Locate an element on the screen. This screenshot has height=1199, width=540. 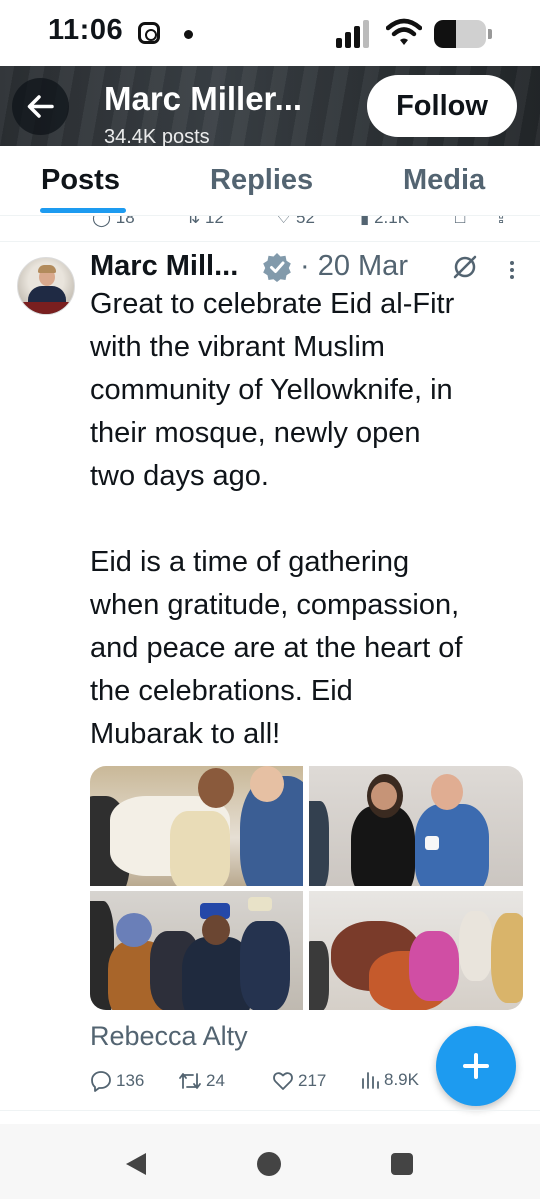
more-options-icon is located at coordinates (512, 270).